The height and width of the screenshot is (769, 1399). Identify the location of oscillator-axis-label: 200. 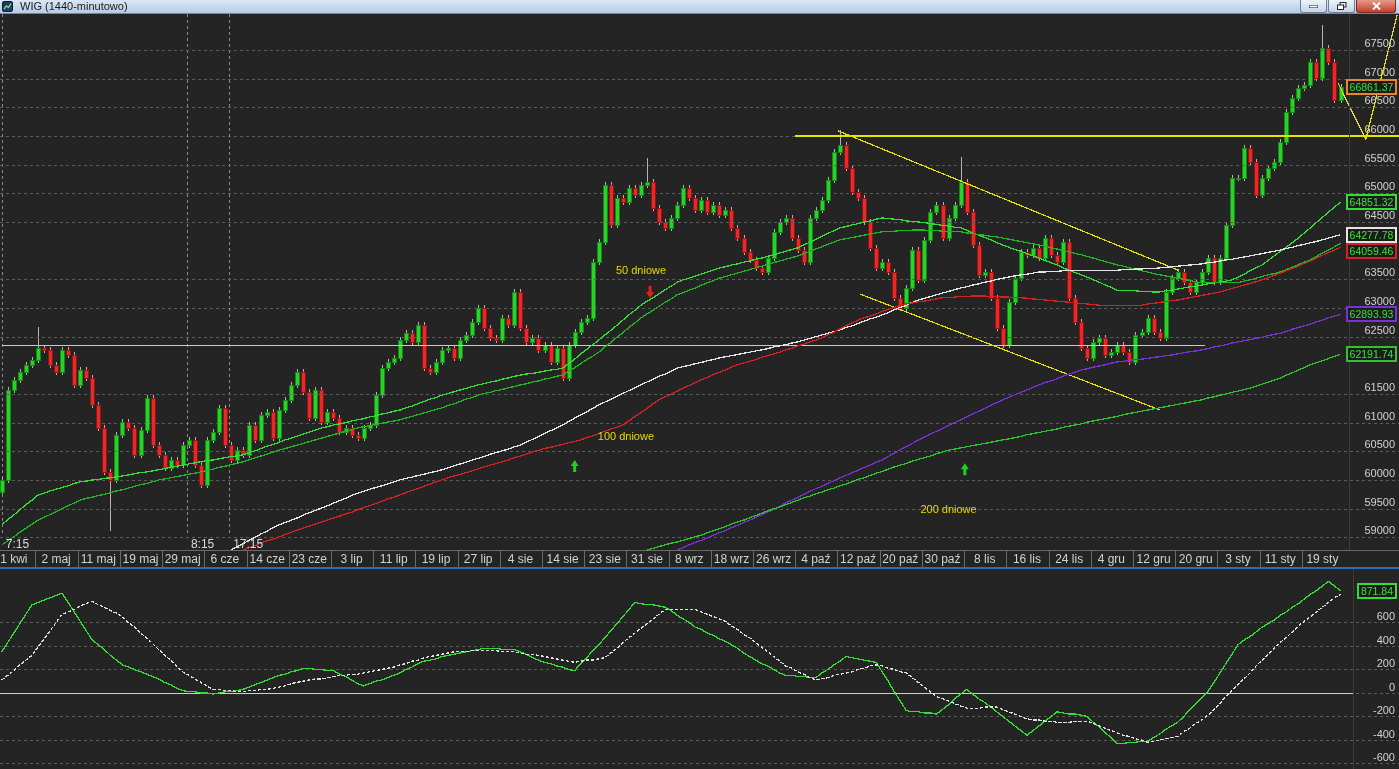
(1385, 663).